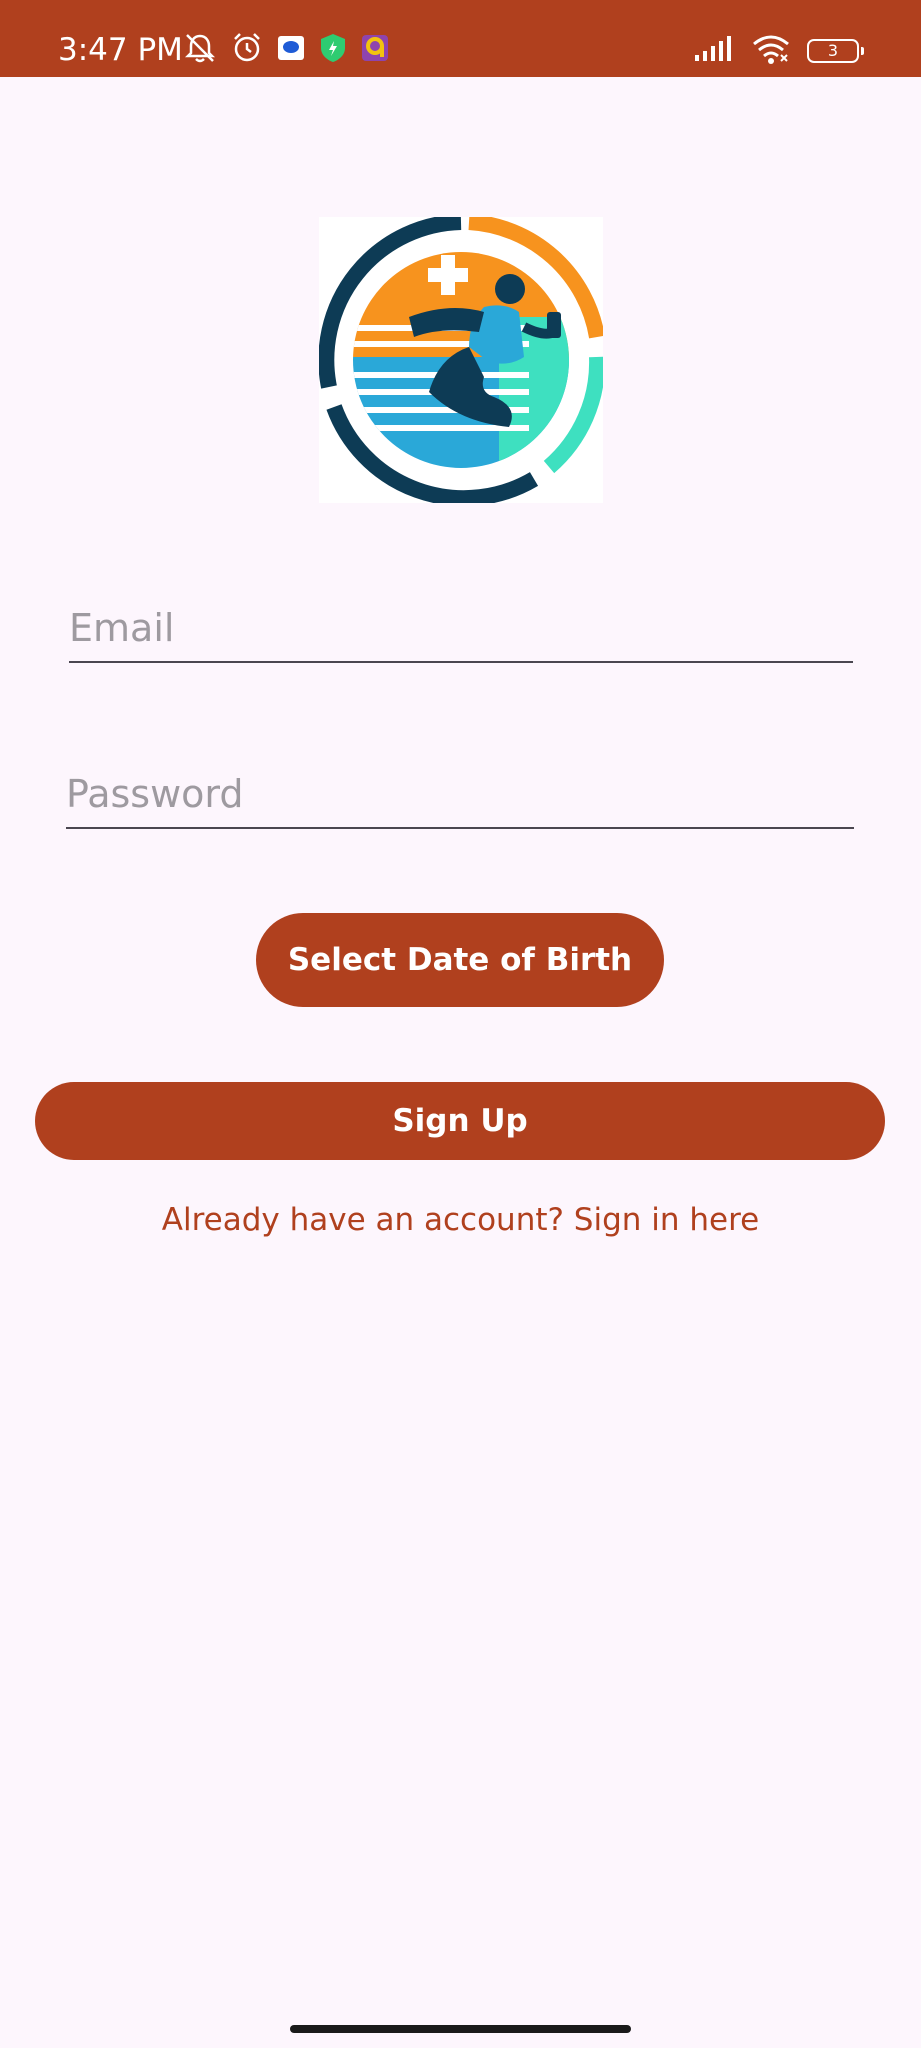 The height and width of the screenshot is (2048, 921). What do you see at coordinates (200, 50) in the screenshot?
I see `notifications-off-icon` at bounding box center [200, 50].